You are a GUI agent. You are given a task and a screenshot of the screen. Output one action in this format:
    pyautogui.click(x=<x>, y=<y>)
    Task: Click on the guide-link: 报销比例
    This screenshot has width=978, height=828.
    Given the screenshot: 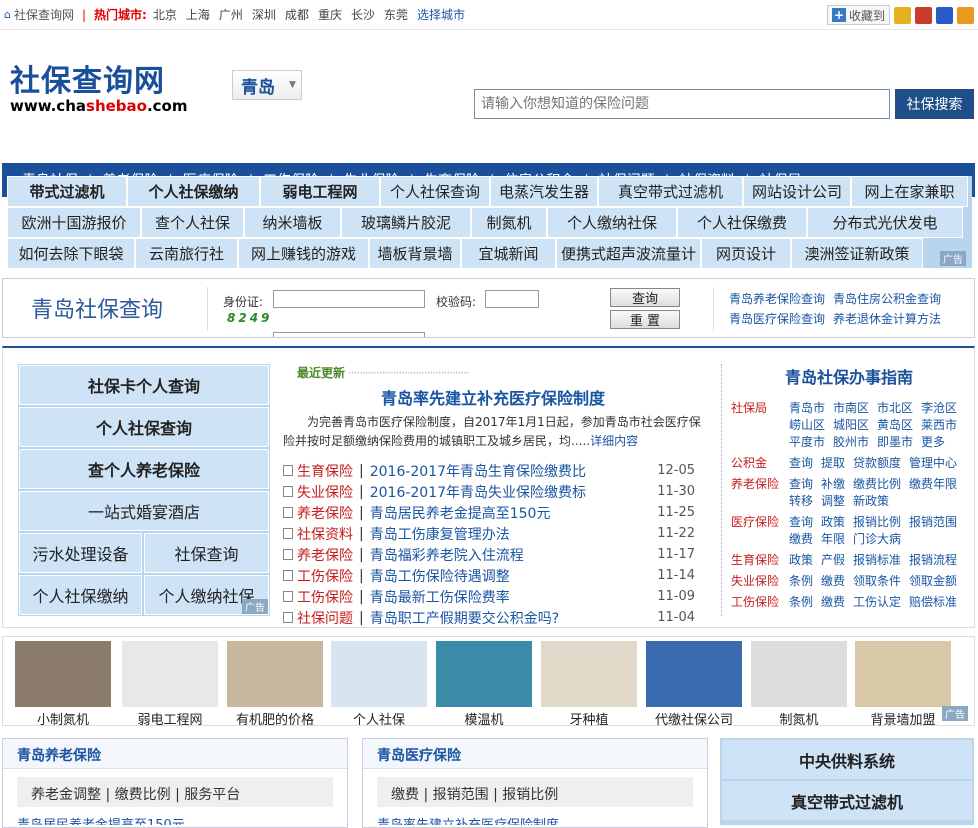 What is the action you would take?
    pyautogui.click(x=877, y=522)
    